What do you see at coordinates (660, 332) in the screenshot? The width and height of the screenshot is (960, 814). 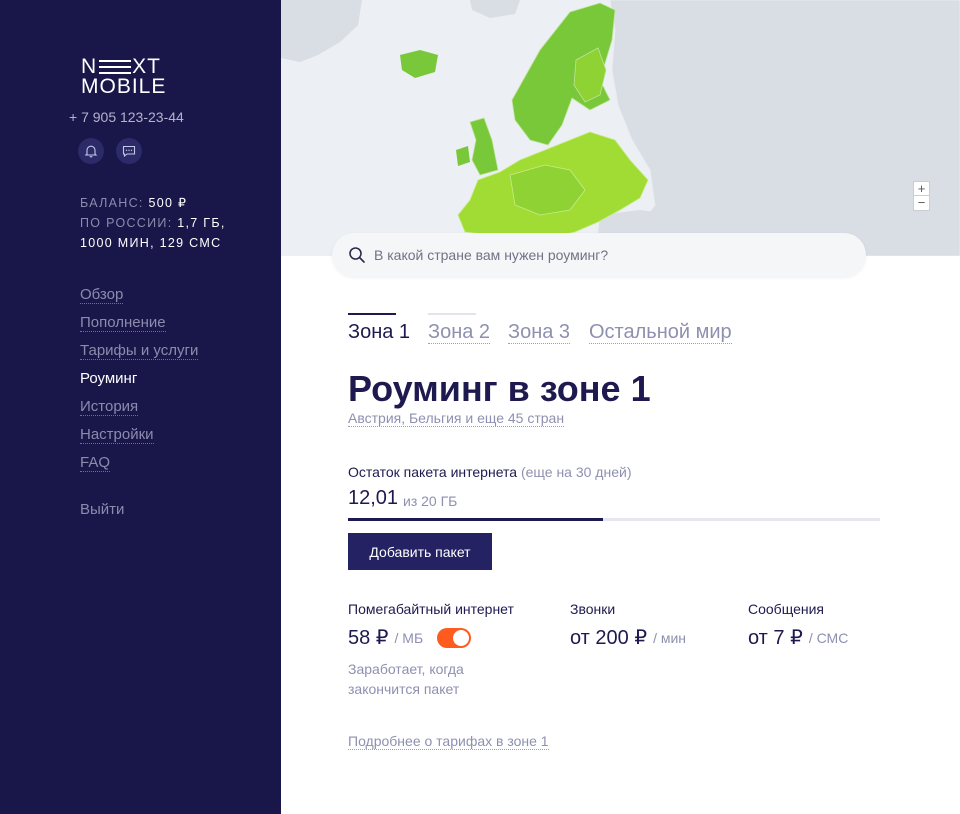 I see `tab-rest-of-world: Остальной мир` at bounding box center [660, 332].